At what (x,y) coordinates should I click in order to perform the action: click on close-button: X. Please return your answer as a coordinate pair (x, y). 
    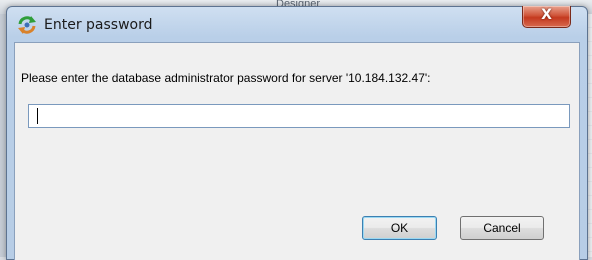
    Looking at the image, I should click on (546, 17).